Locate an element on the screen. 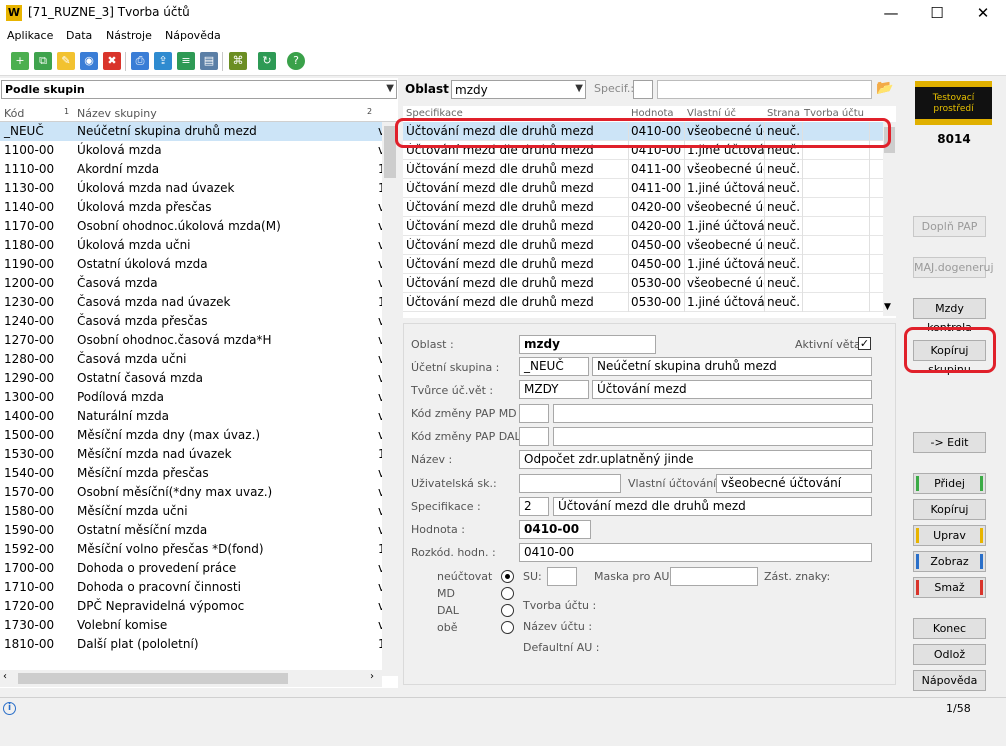  table-row: 1590-00 Ostatní měsíční mzda v is located at coordinates (191, 530).